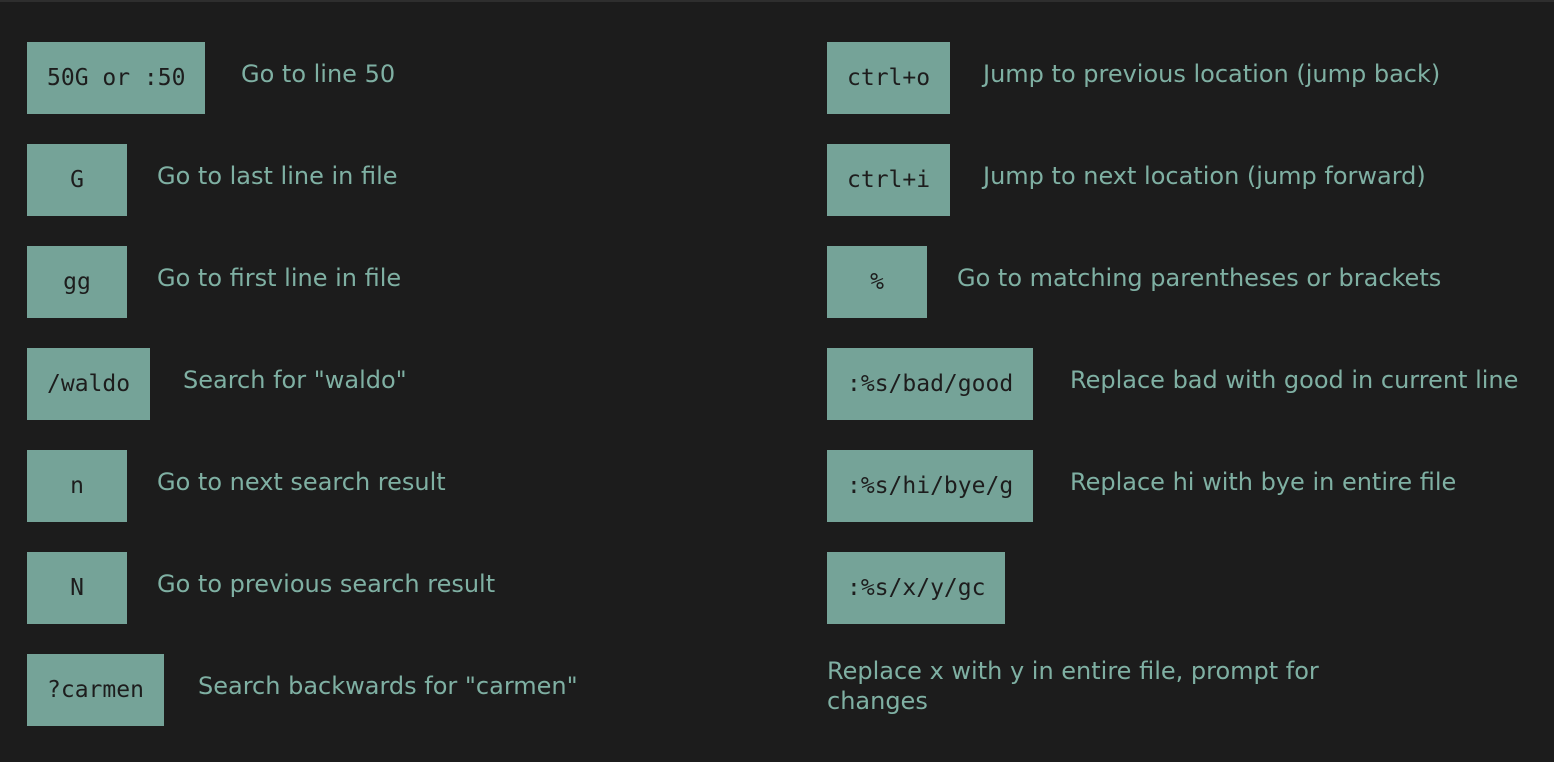  I want to click on shortcut-row: N Go to previous search result, so click(407, 588).